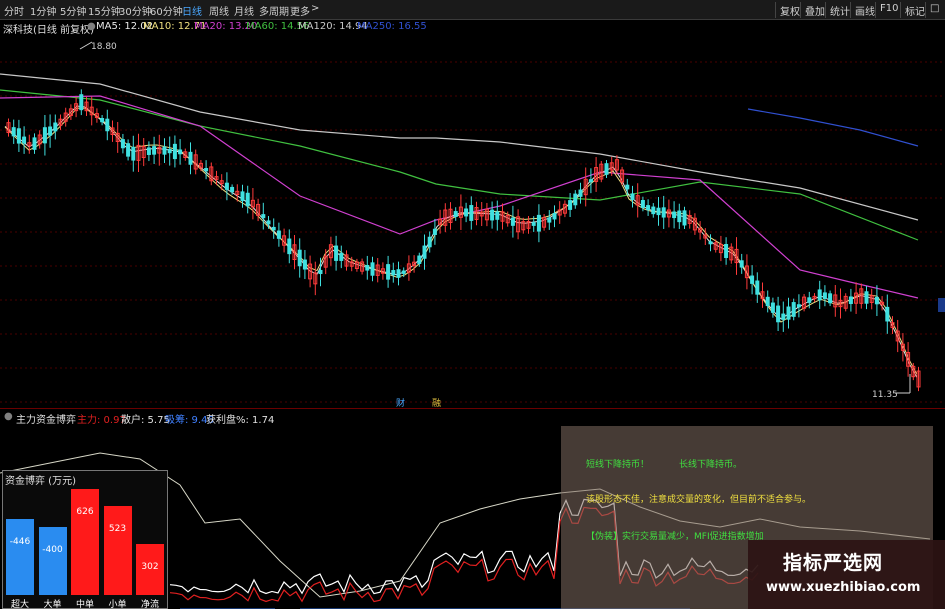  I want to click on capital-bar-value: -446, so click(20, 542).